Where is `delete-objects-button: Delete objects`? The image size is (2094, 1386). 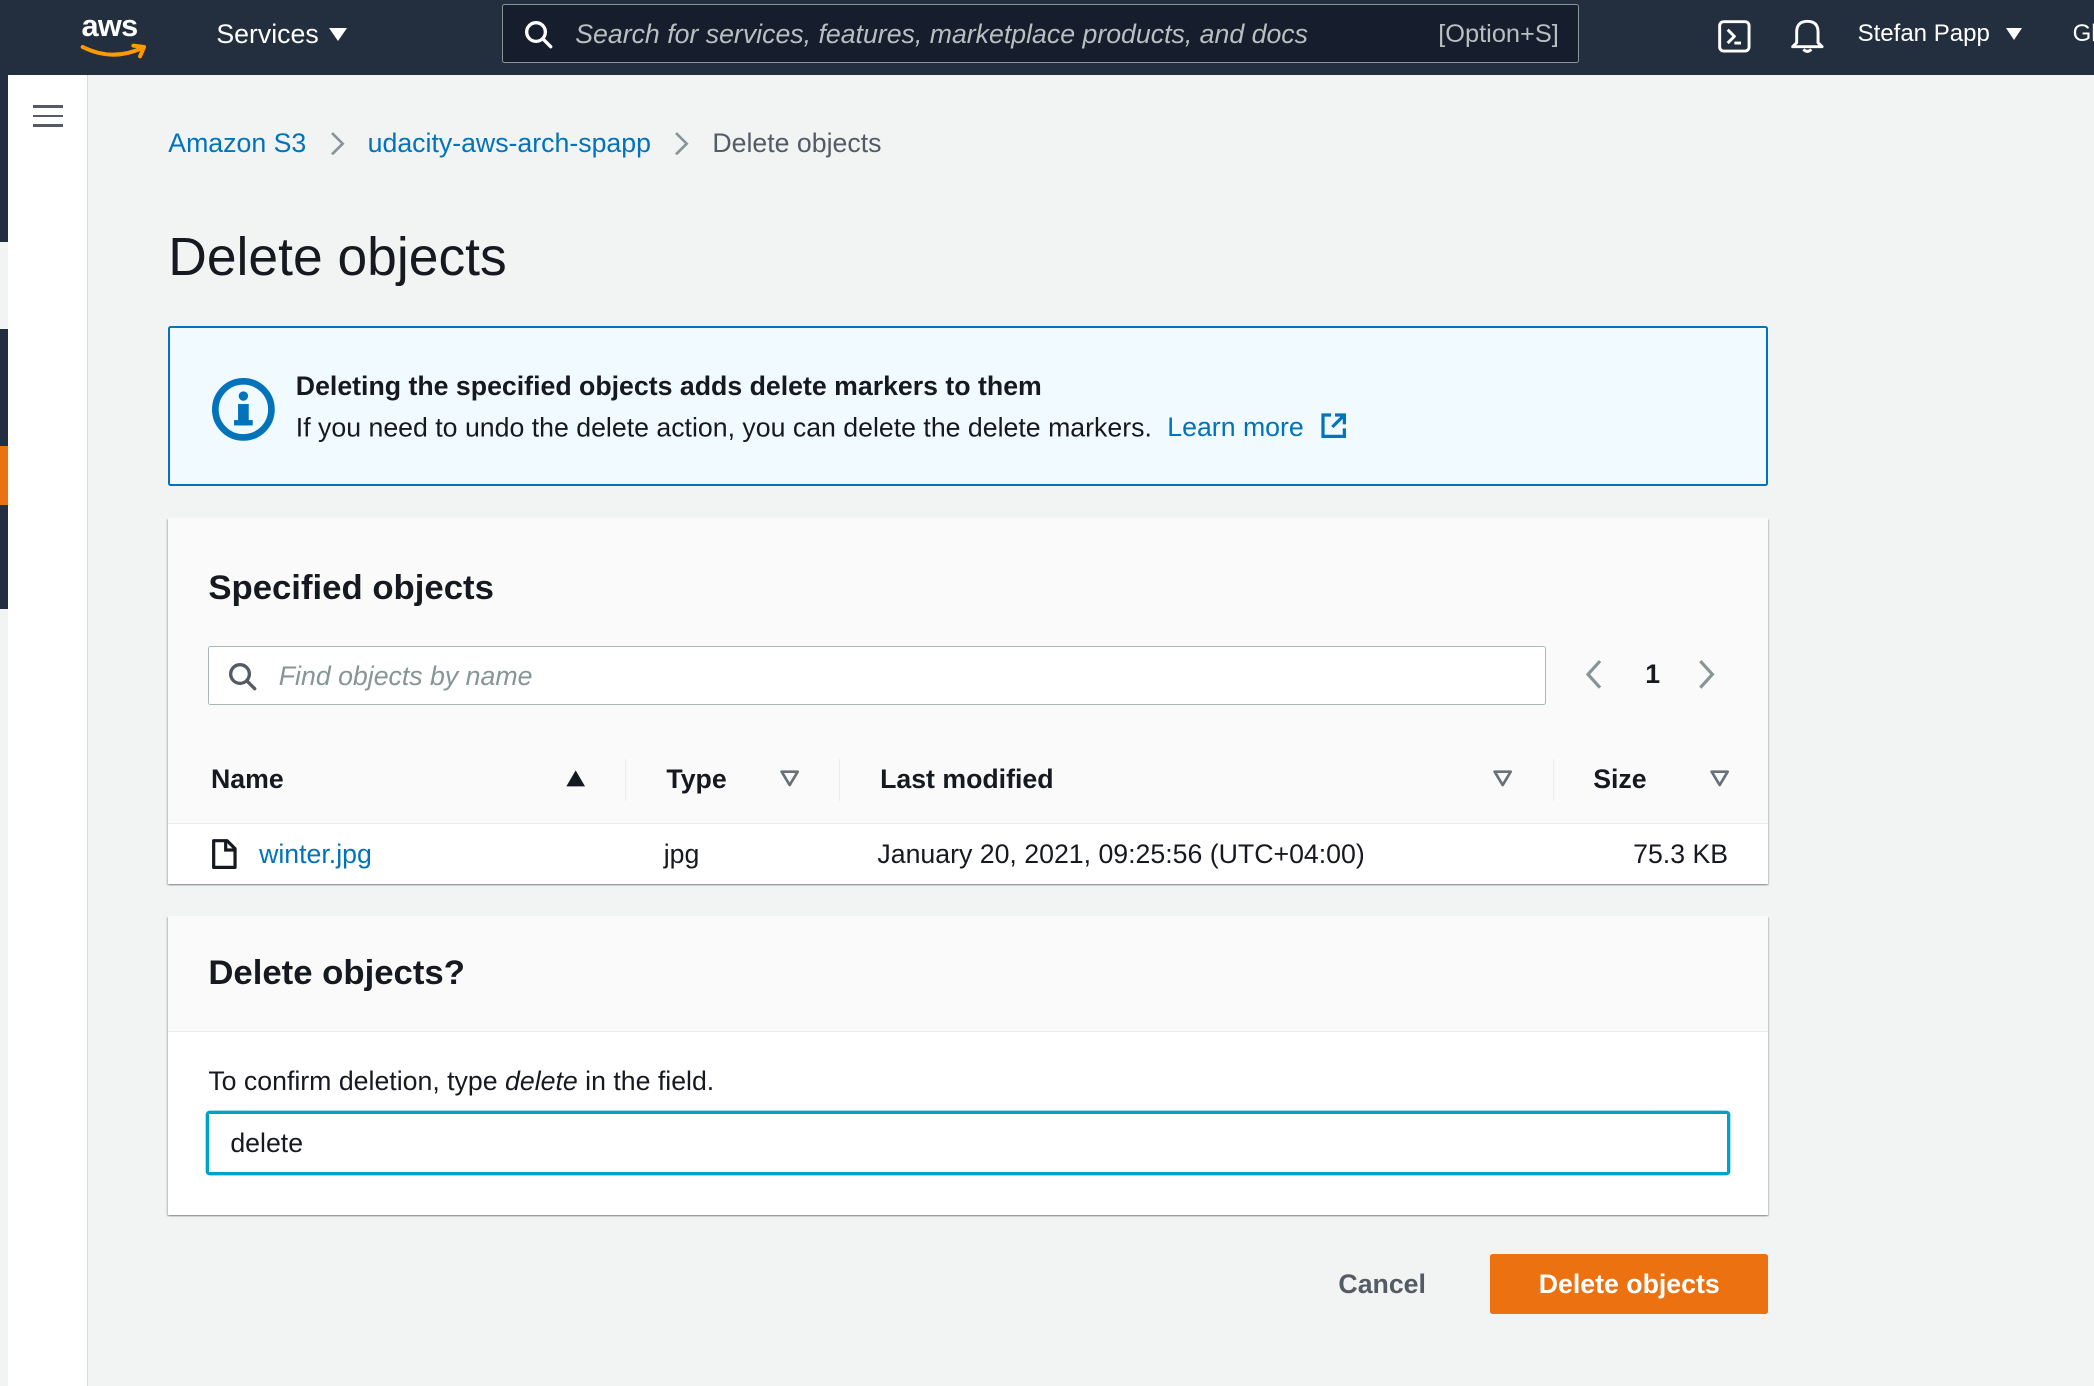 delete-objects-button: Delete objects is located at coordinates (1629, 1284).